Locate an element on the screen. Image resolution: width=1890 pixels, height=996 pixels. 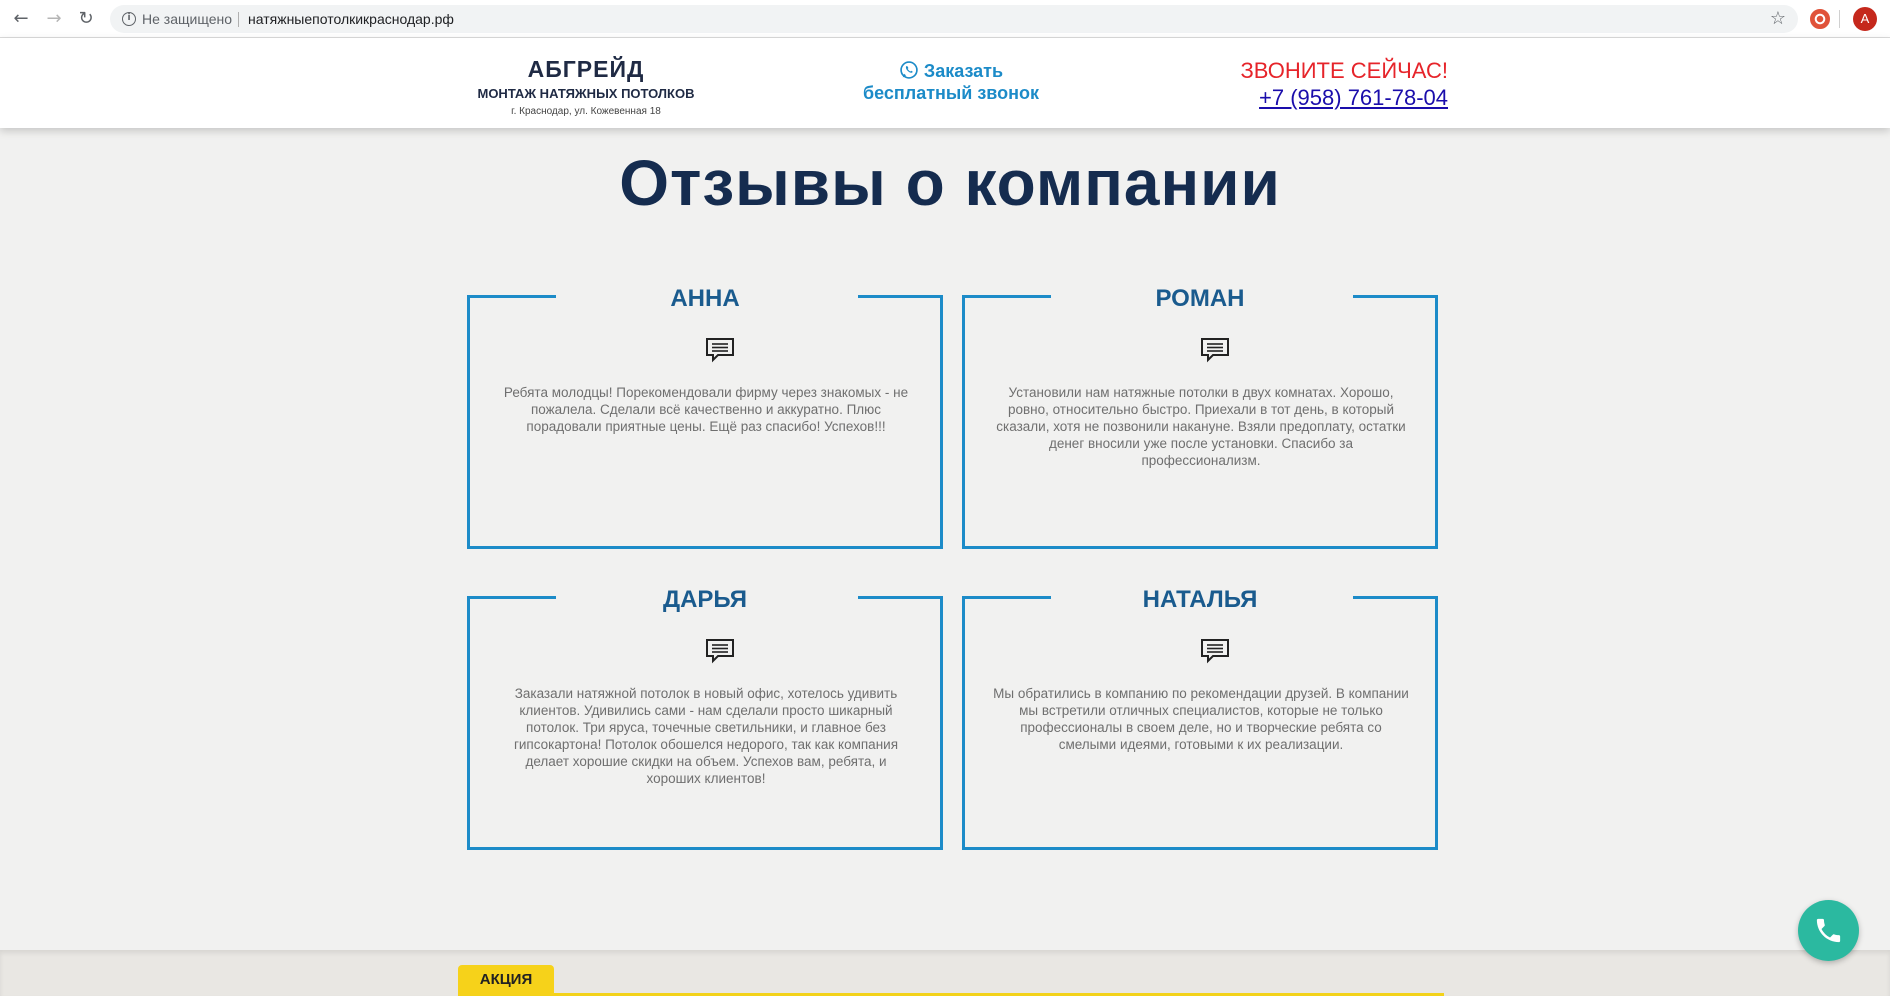
callback-link: Заказать бесплатный звонок is located at coordinates (951, 82).